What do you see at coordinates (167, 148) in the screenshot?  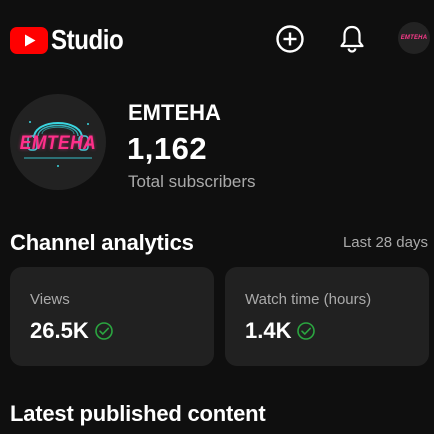 I see `subscriber-count: 1,162` at bounding box center [167, 148].